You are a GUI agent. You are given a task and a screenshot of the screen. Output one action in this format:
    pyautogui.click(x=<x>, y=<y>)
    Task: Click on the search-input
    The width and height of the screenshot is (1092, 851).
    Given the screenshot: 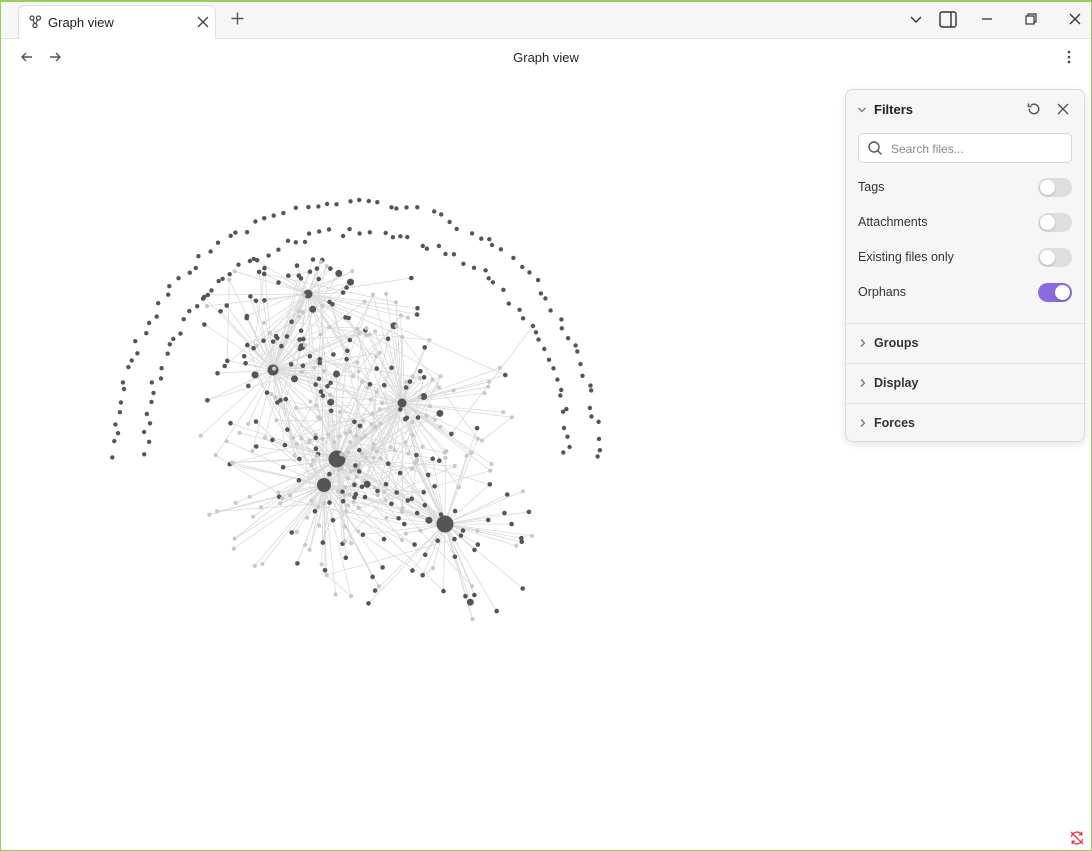 What is the action you would take?
    pyautogui.click(x=978, y=149)
    